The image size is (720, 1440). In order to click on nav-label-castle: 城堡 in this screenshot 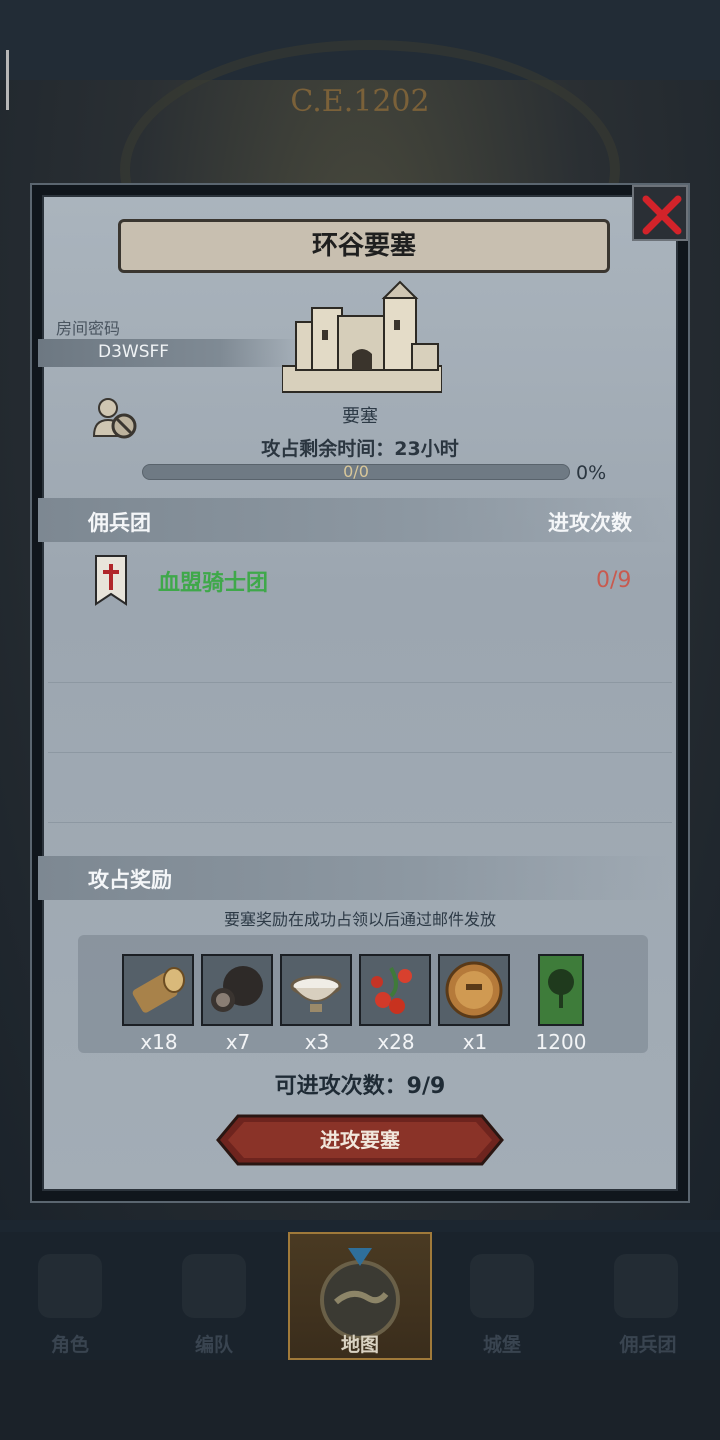, I will do `click(501, 1345)`.